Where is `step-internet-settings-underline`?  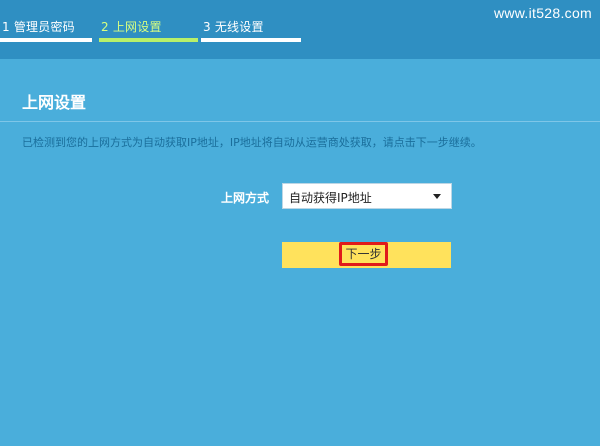
step-internet-settings-underline is located at coordinates (148, 40).